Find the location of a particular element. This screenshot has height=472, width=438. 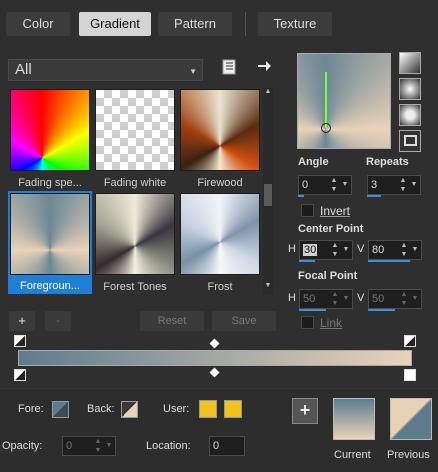

center-h-input: 30 ▲ ▼ ▼ is located at coordinates (326, 250).